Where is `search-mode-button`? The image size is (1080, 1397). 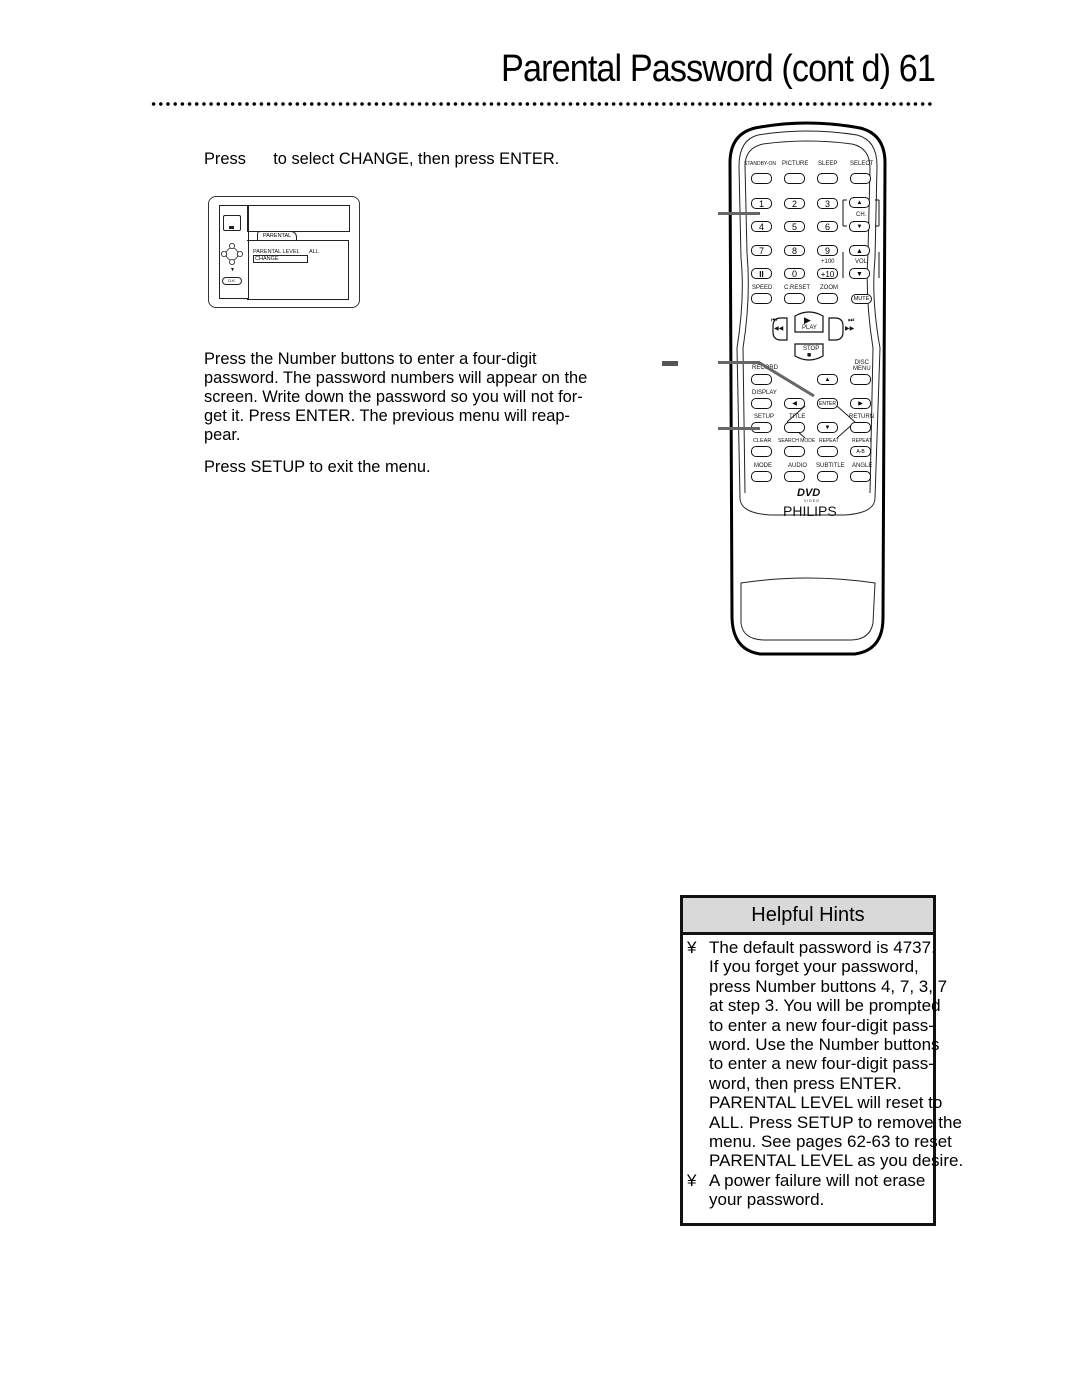
search-mode-button is located at coordinates (794, 451).